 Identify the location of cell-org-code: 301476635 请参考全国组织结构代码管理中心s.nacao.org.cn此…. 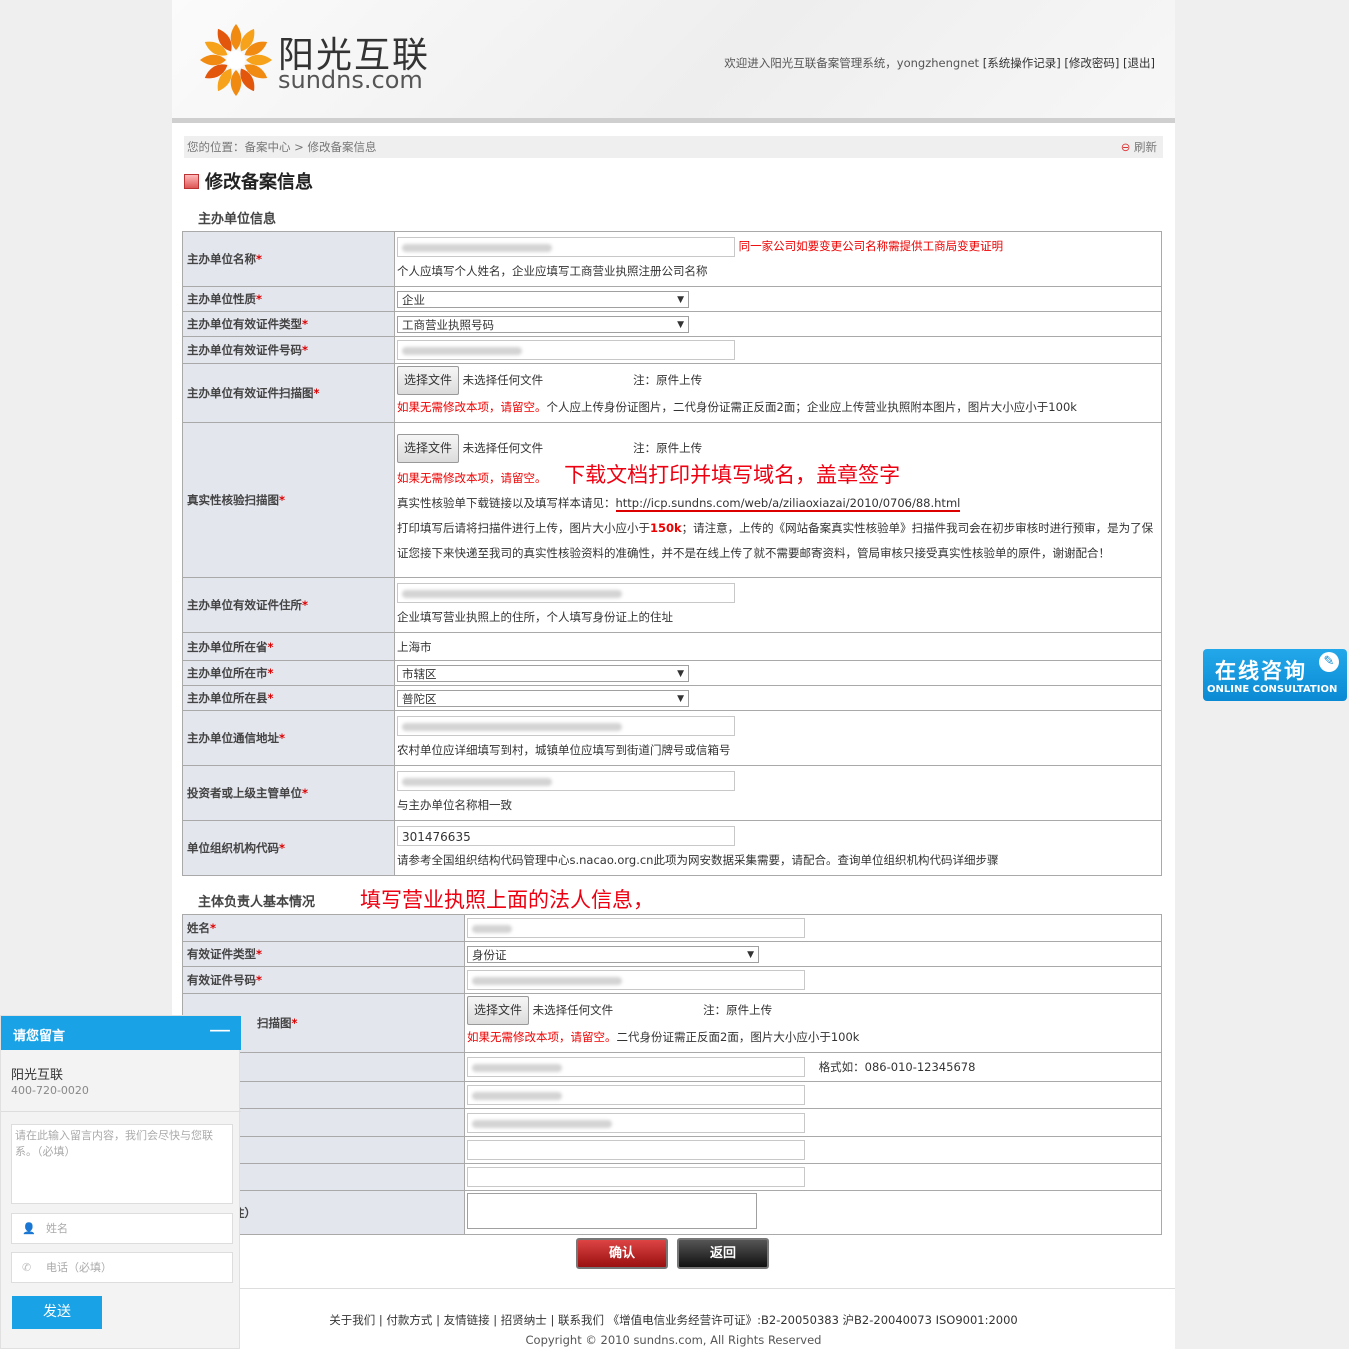
(778, 848).